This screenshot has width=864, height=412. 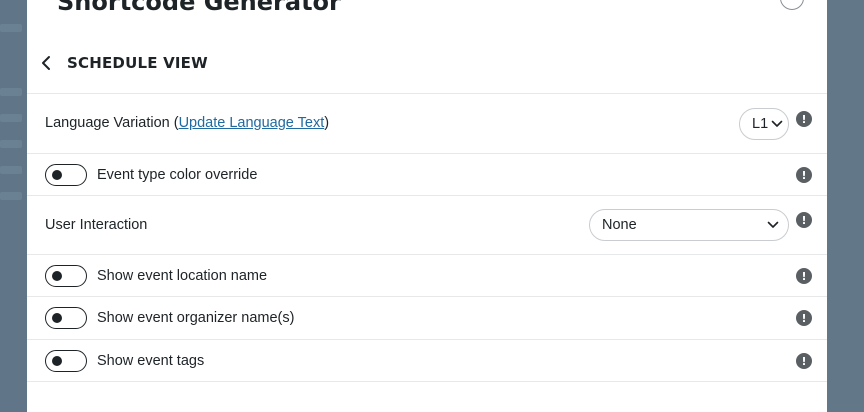 I want to click on organizer-names-row: Show event organizer name(s) !, so click(x=427, y=318).